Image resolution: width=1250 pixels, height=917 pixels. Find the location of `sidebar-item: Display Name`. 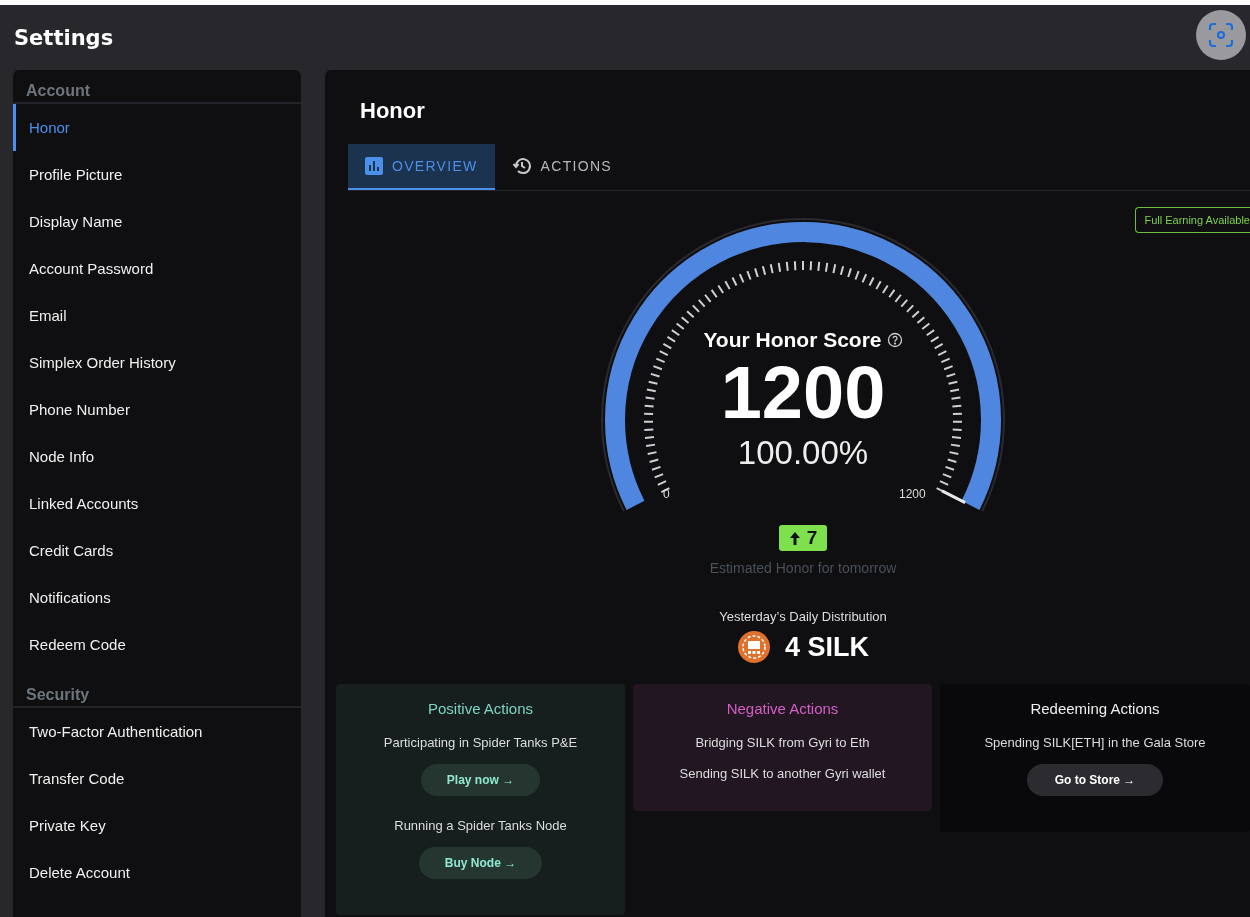

sidebar-item: Display Name is located at coordinates (157, 221).